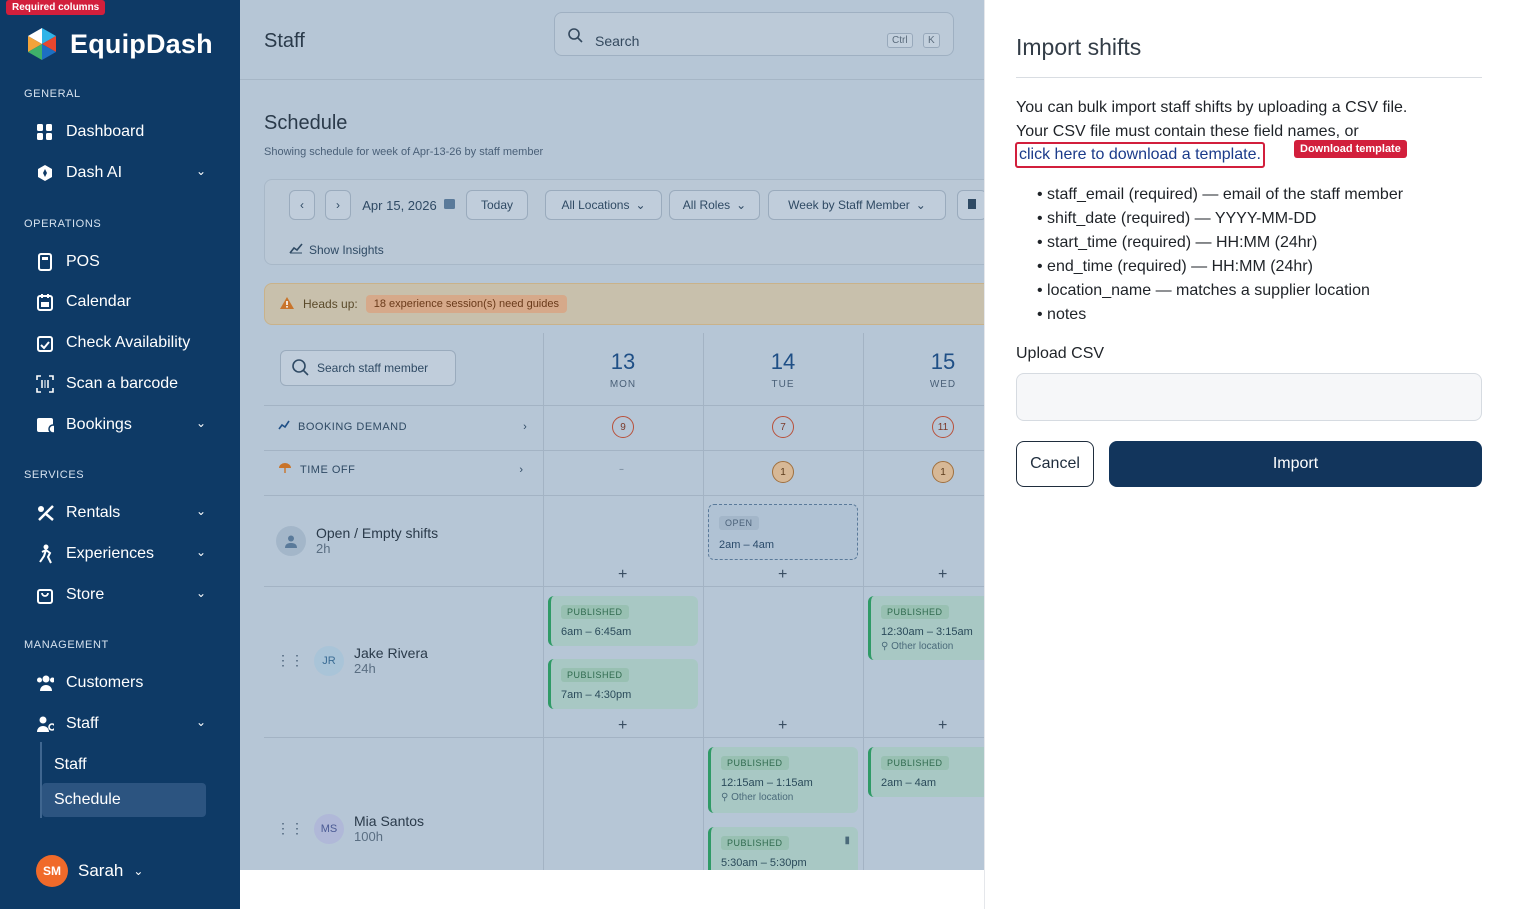  I want to click on time-off-row: TIME OFF ›, so click(401, 469).